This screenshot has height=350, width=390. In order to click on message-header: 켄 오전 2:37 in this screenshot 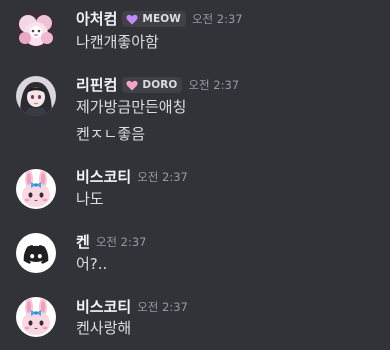, I will do `click(111, 242)`.